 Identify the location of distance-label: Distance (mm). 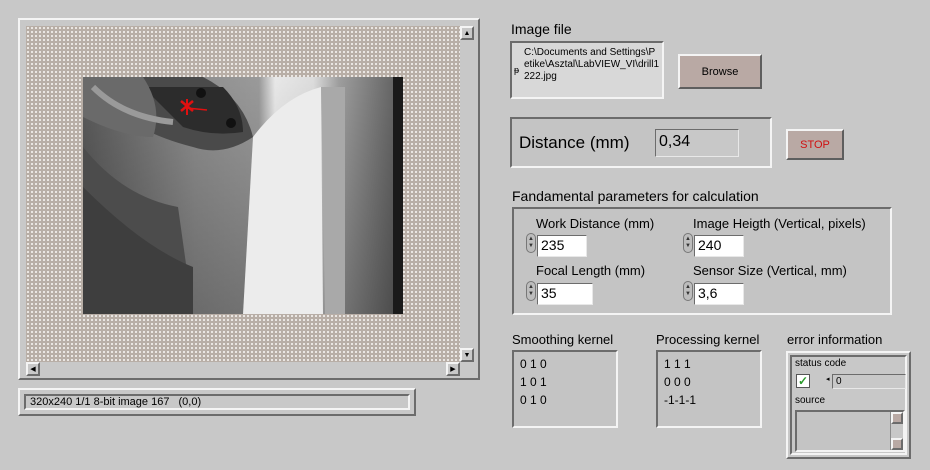
(574, 142).